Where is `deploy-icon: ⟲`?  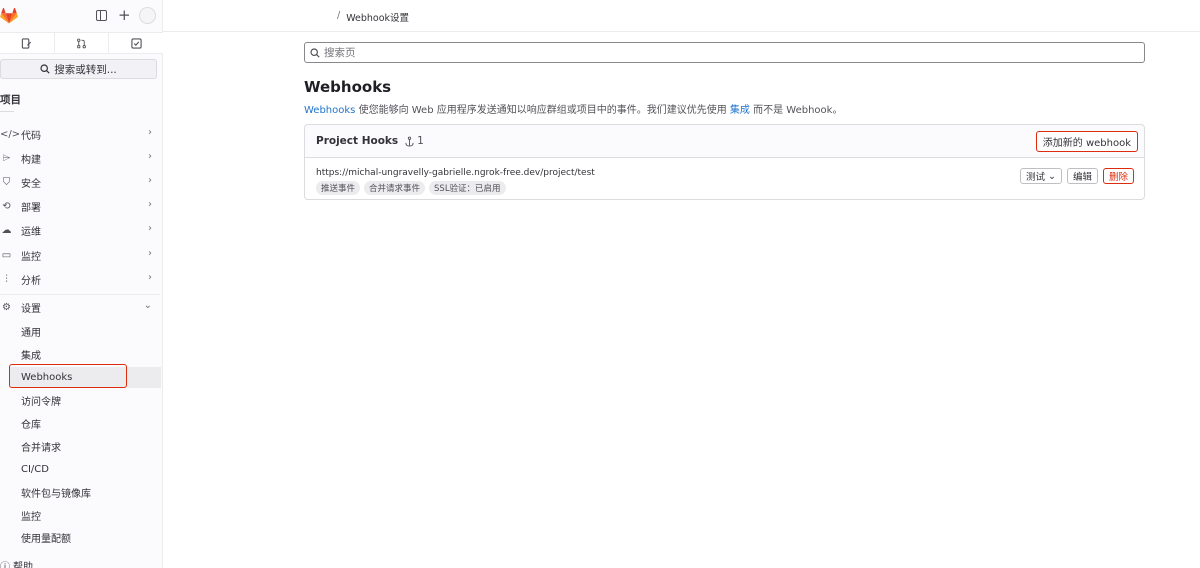
deploy-icon: ⟲ is located at coordinates (6, 206).